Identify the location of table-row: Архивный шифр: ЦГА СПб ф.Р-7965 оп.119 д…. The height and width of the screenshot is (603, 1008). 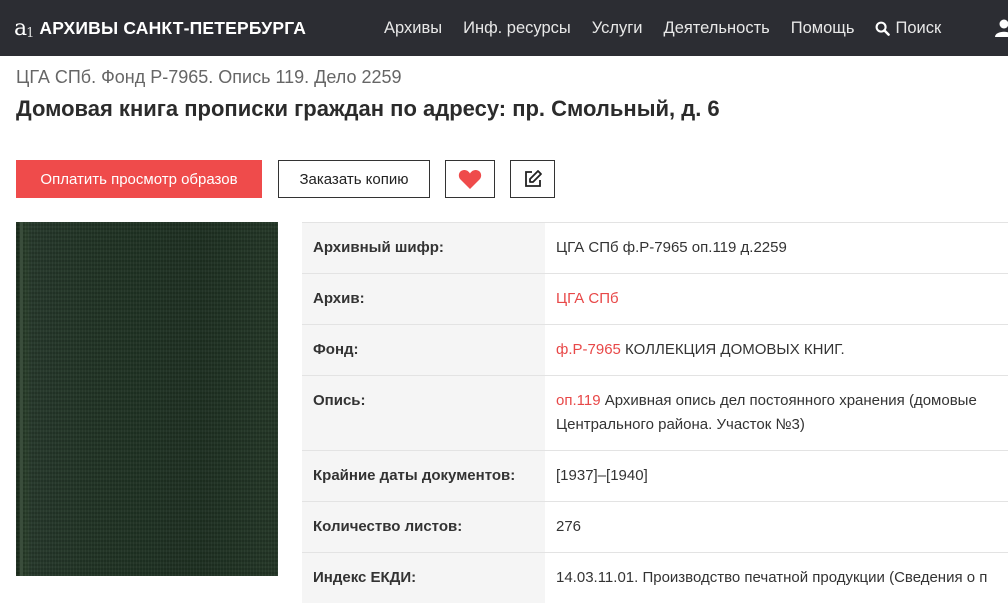
(655, 248).